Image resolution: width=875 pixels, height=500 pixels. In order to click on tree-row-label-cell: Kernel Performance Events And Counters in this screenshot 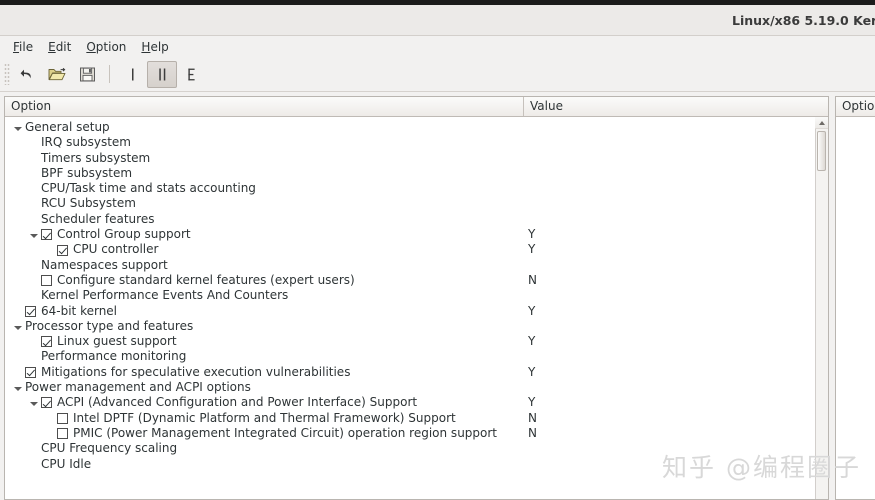, I will do `click(266, 295)`.